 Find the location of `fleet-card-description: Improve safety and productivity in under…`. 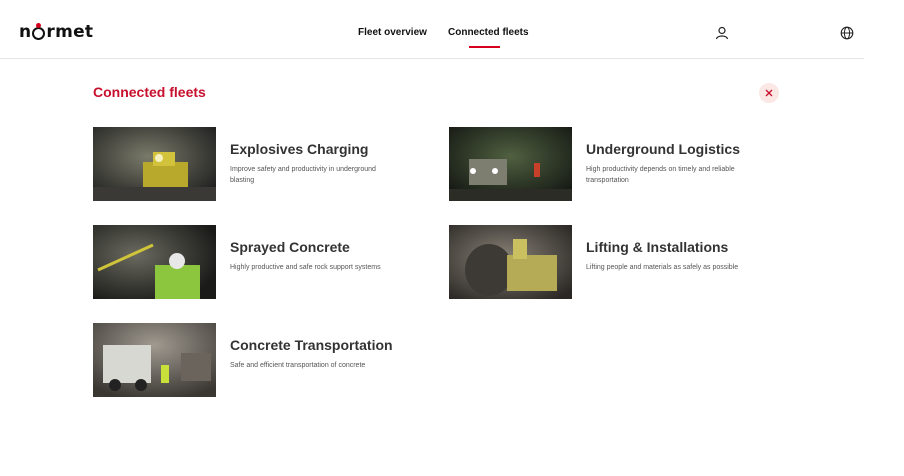

fleet-card-description: Improve safety and productivity in under… is located at coordinates (303, 175).